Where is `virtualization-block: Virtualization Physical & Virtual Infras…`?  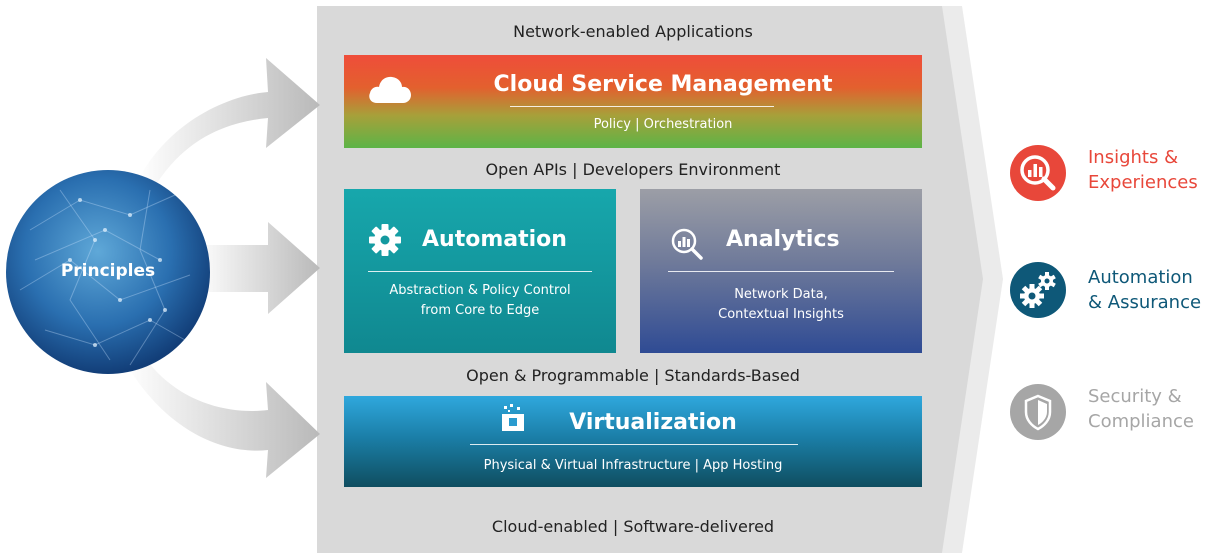 virtualization-block: Virtualization Physical & Virtual Infras… is located at coordinates (633, 441).